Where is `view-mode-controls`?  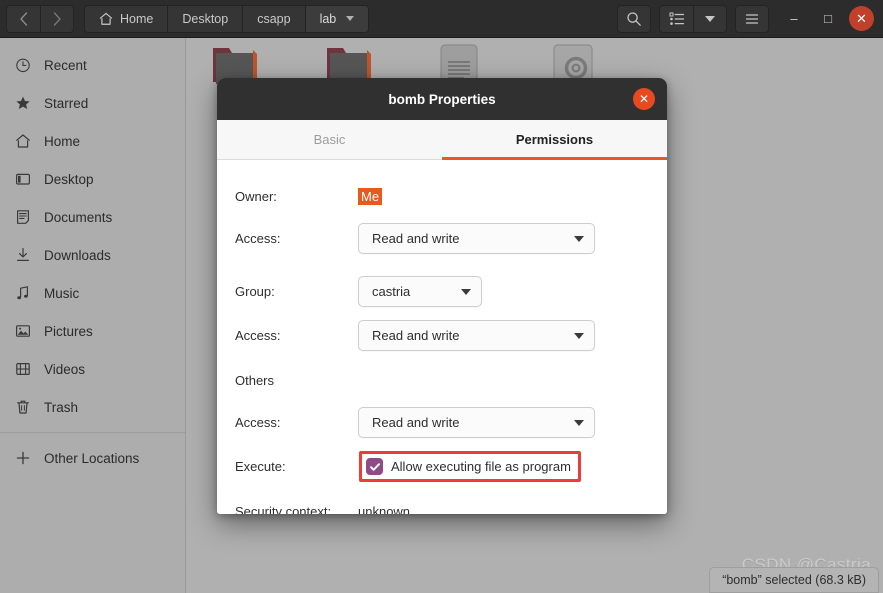 view-mode-controls is located at coordinates (693, 18).